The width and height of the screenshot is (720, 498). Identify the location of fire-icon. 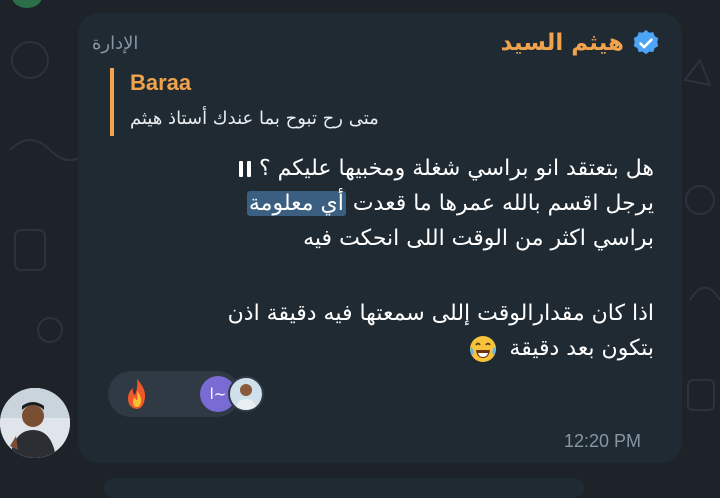
(137, 394).